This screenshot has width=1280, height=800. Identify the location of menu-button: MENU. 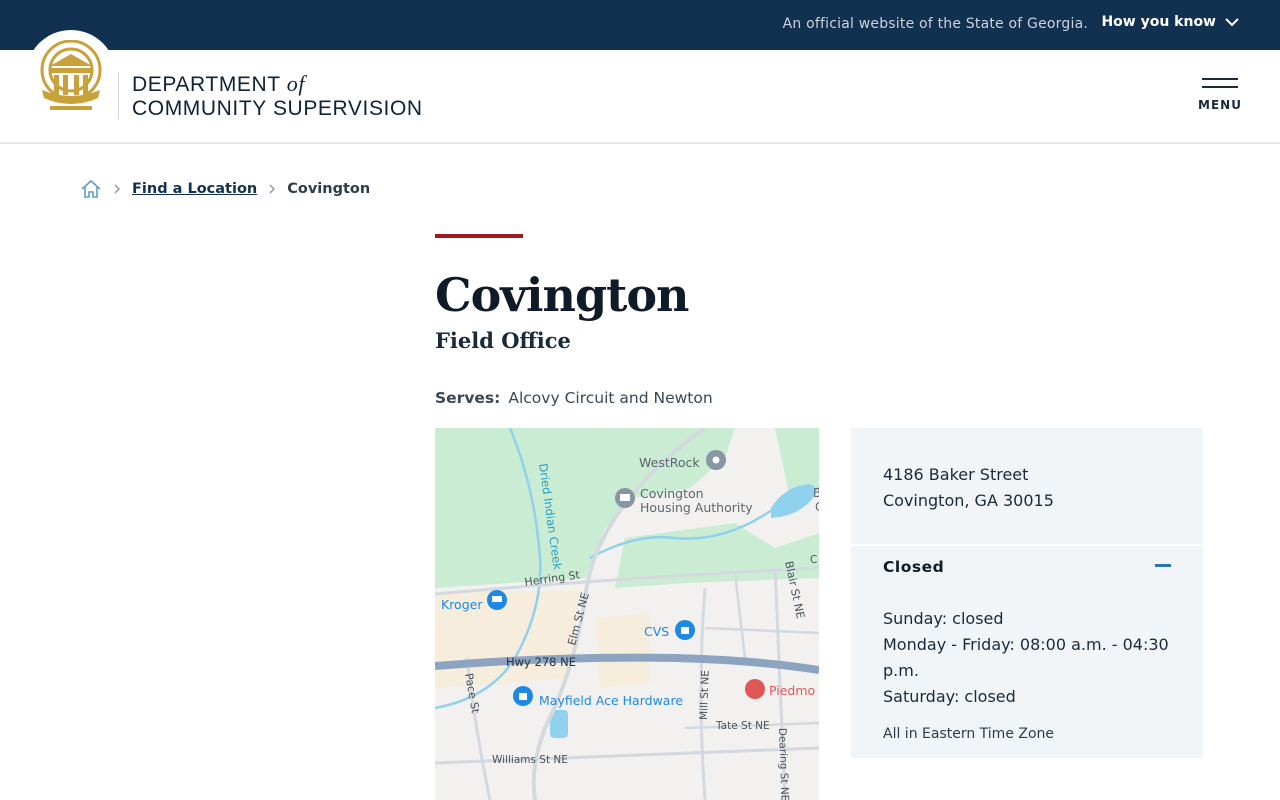
(1220, 95).